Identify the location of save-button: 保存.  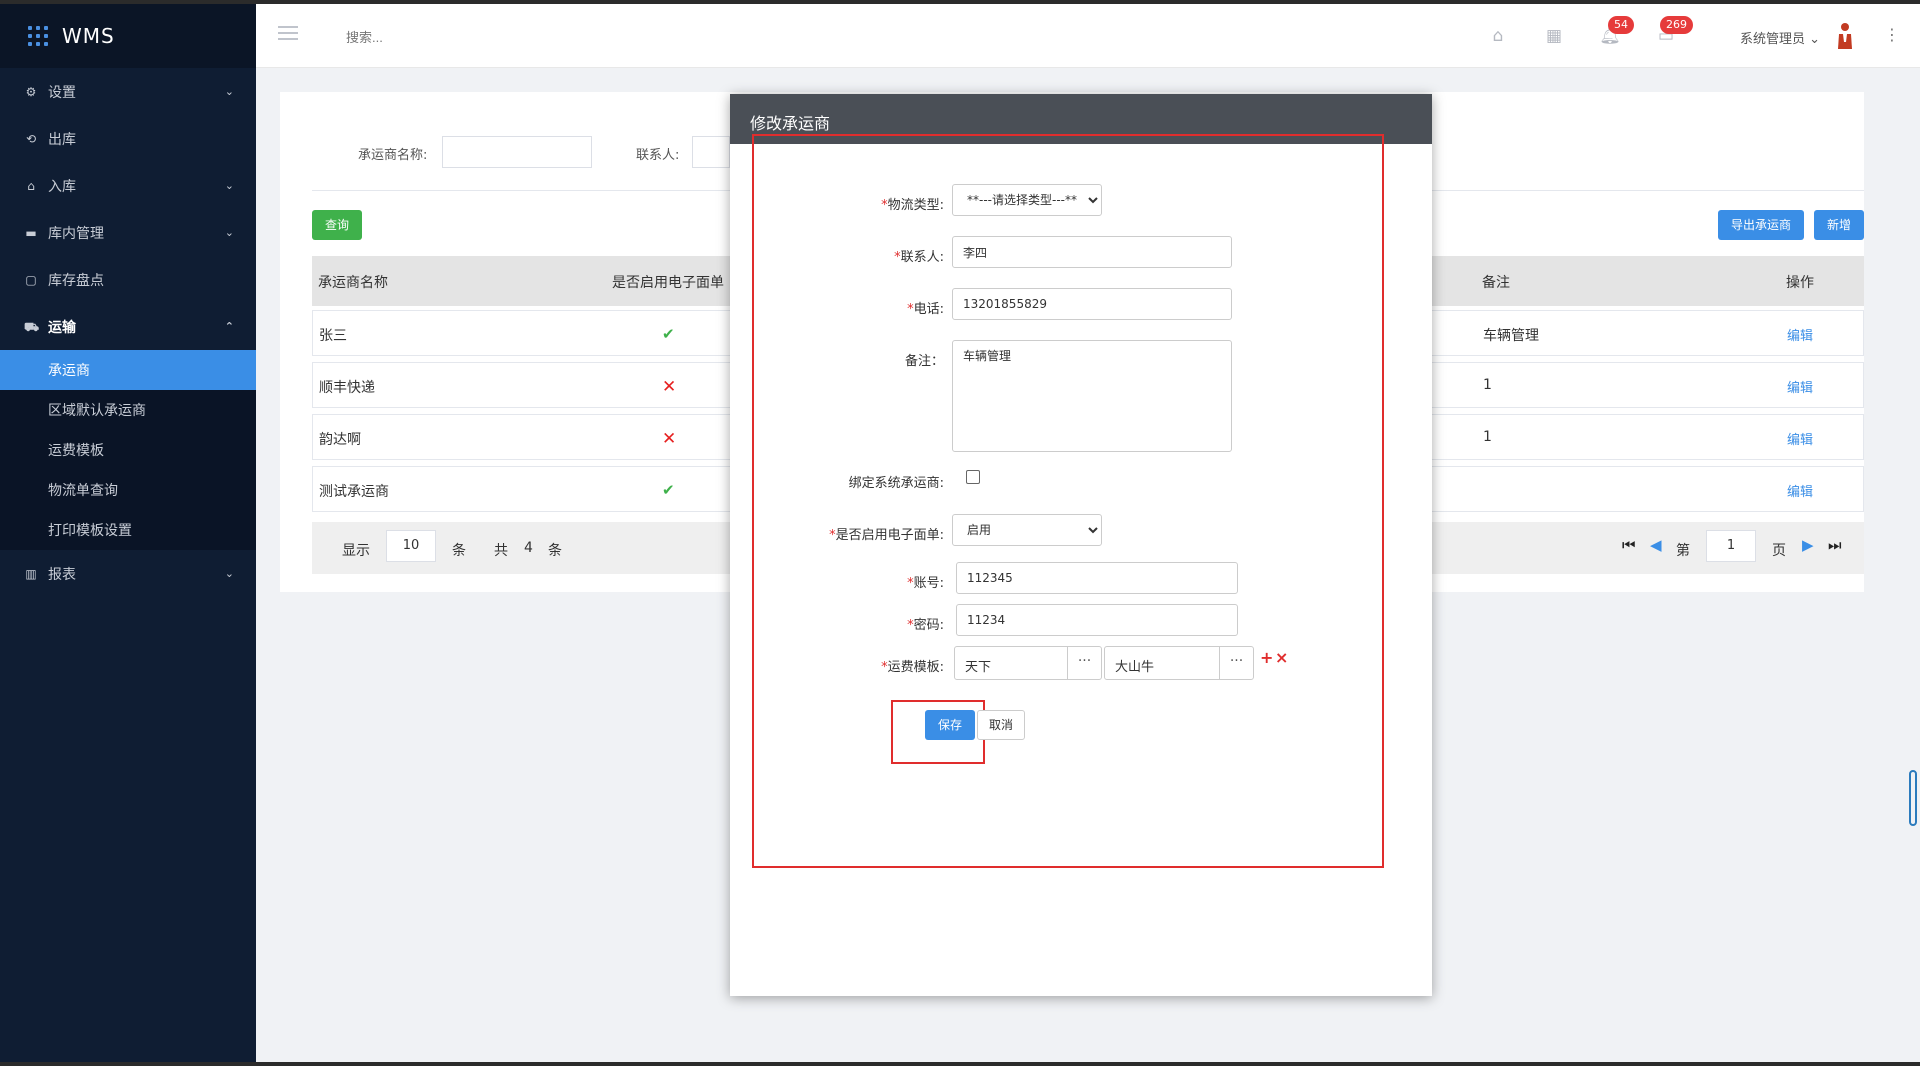
(950, 725).